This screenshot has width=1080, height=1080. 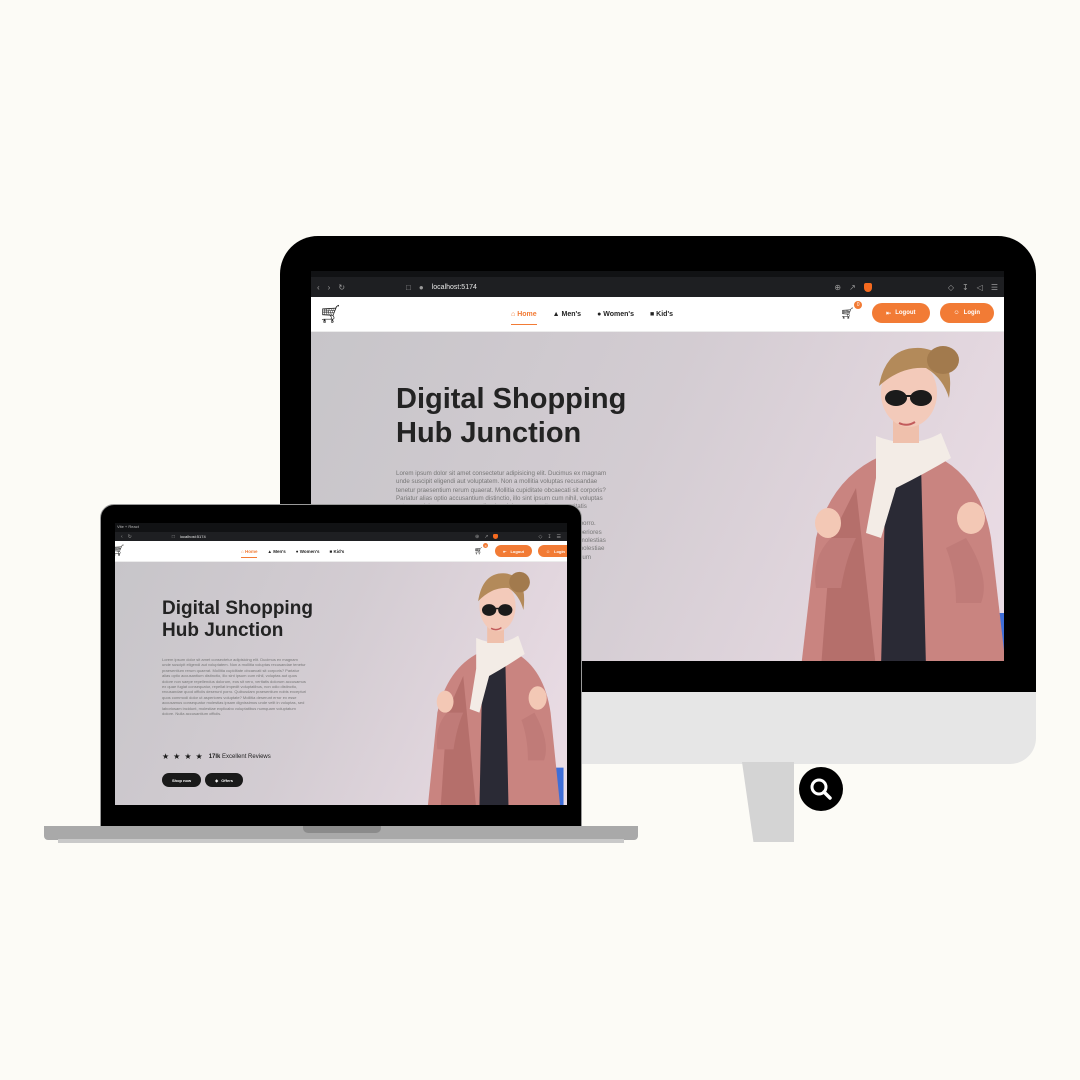 What do you see at coordinates (237, 608) in the screenshot?
I see `laptop-hero-title-line1: Digital Shopping` at bounding box center [237, 608].